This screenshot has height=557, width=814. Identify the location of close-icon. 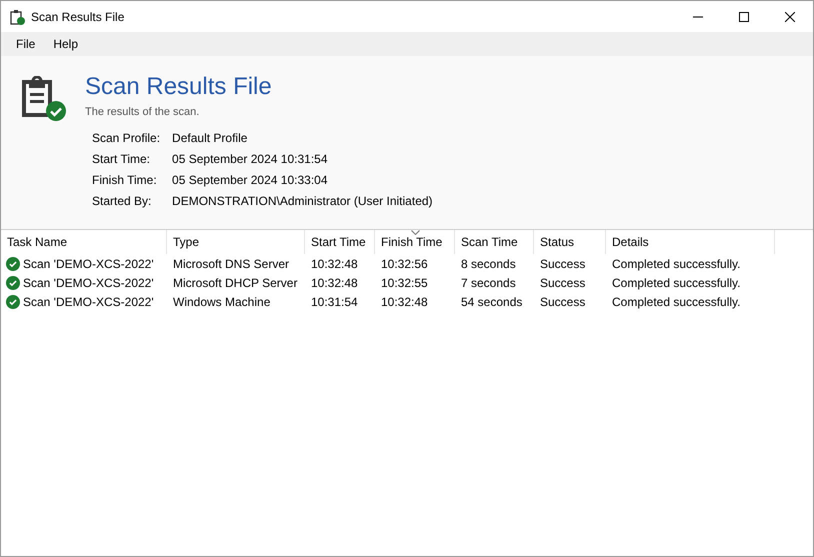
(790, 17).